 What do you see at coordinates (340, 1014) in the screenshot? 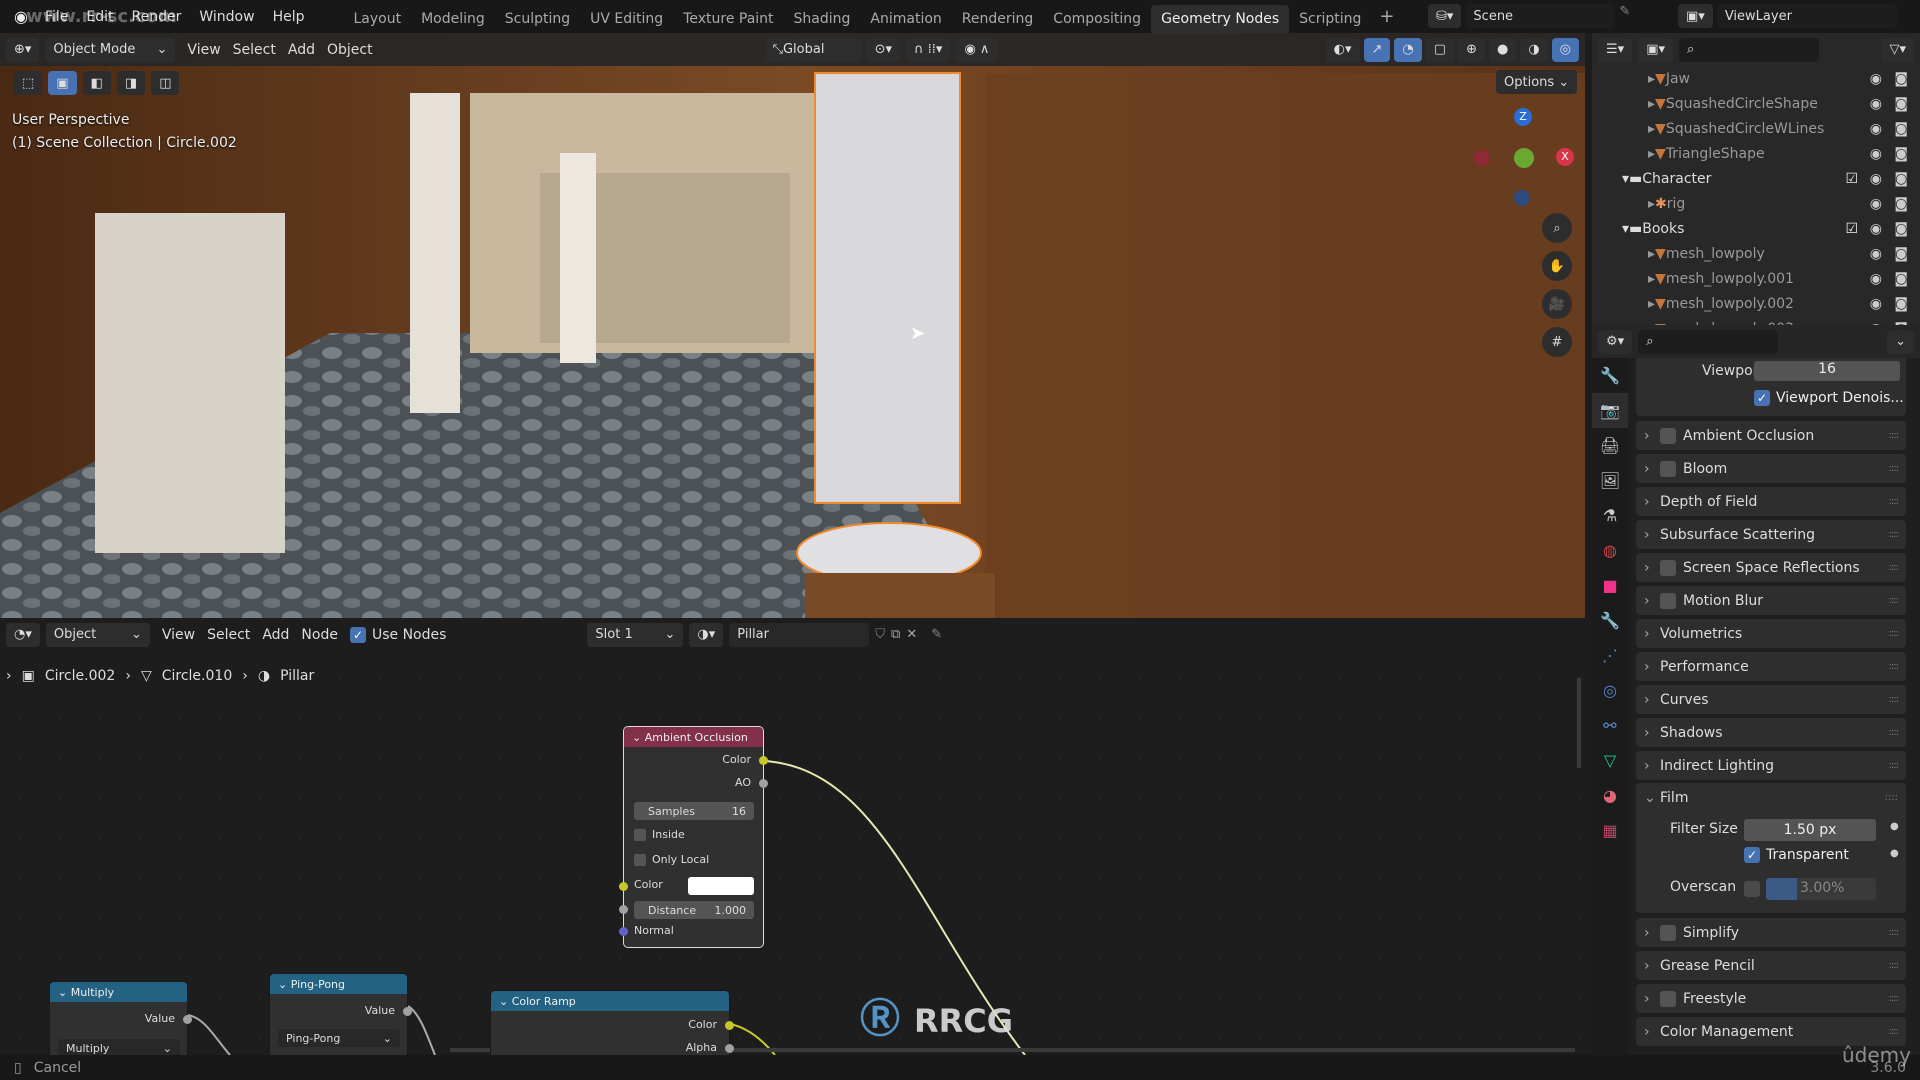
I see `ping-pong-node: ⌄ Ping-Pong Value Ping-Pong ⌄` at bounding box center [340, 1014].